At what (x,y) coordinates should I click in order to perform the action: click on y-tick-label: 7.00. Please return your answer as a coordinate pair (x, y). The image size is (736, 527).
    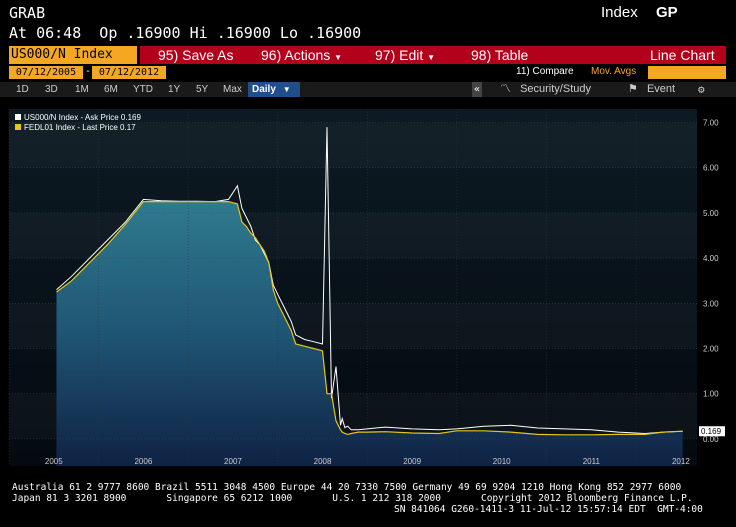
    Looking at the image, I should click on (711, 123).